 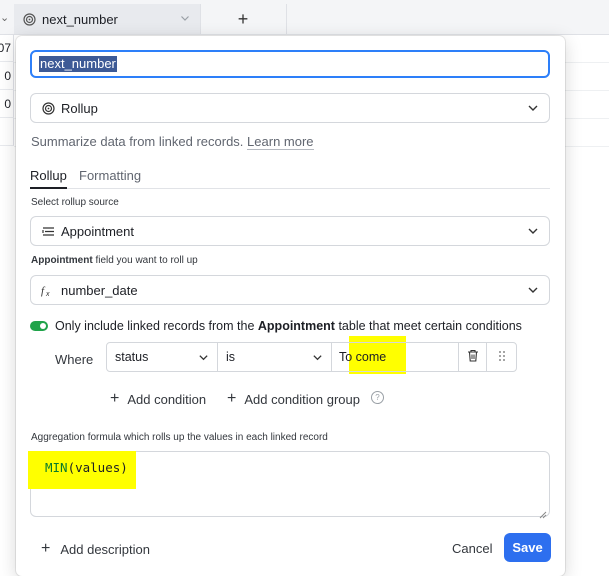 I want to click on rollup-field-label-text: field you want to roll up, so click(x=146, y=260).